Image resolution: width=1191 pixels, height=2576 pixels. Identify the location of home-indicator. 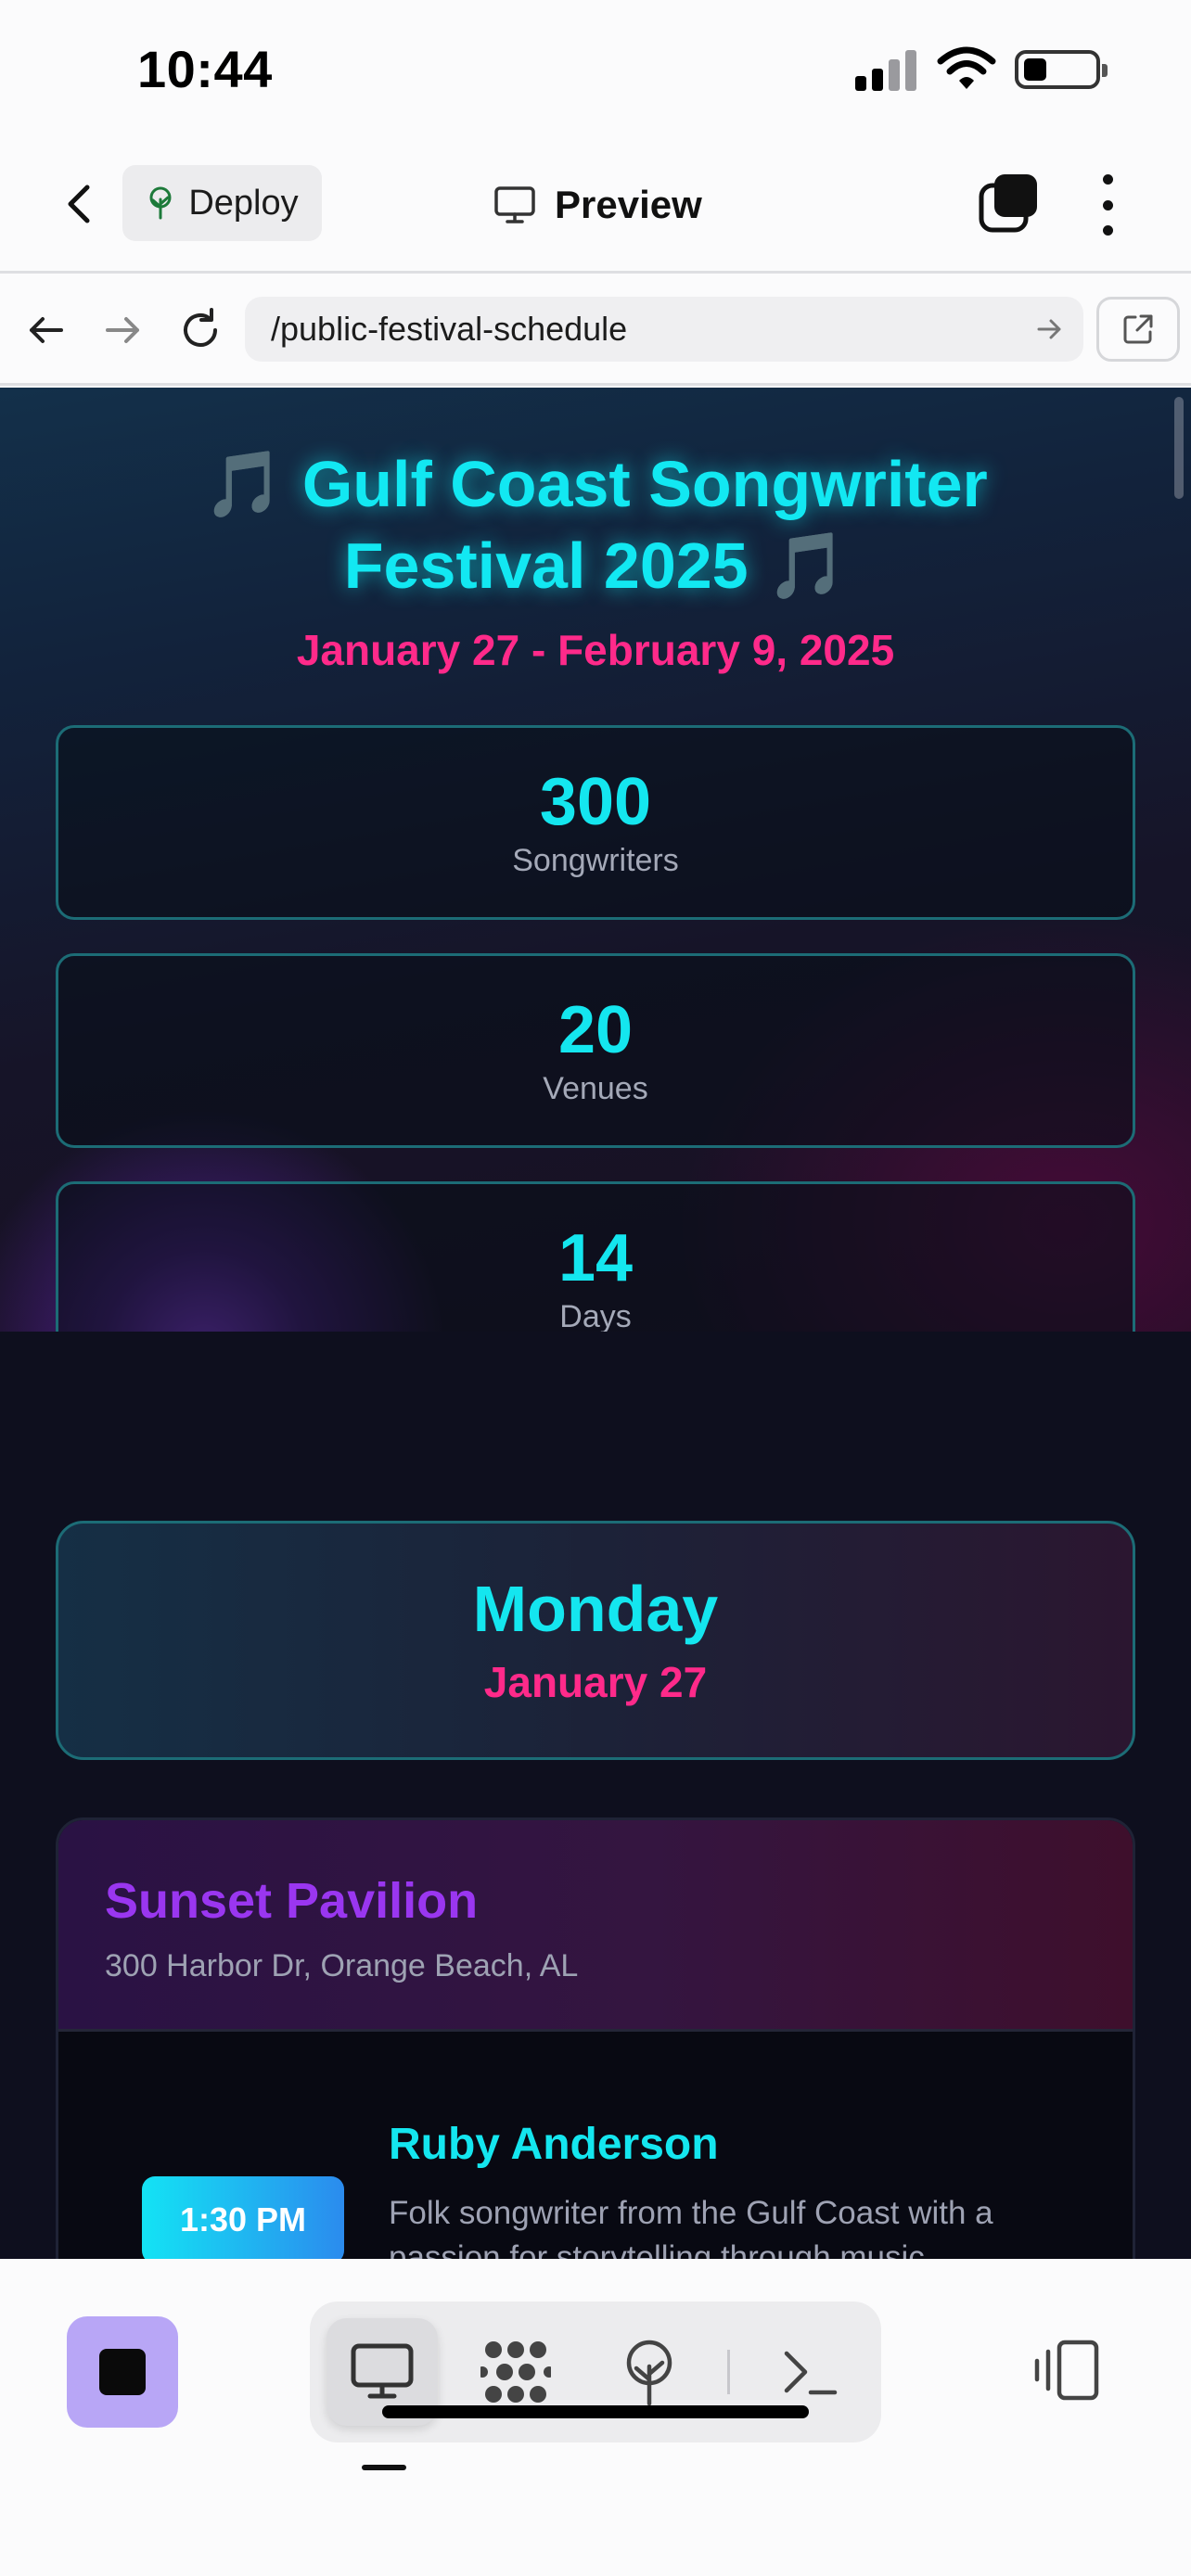
(595, 2411).